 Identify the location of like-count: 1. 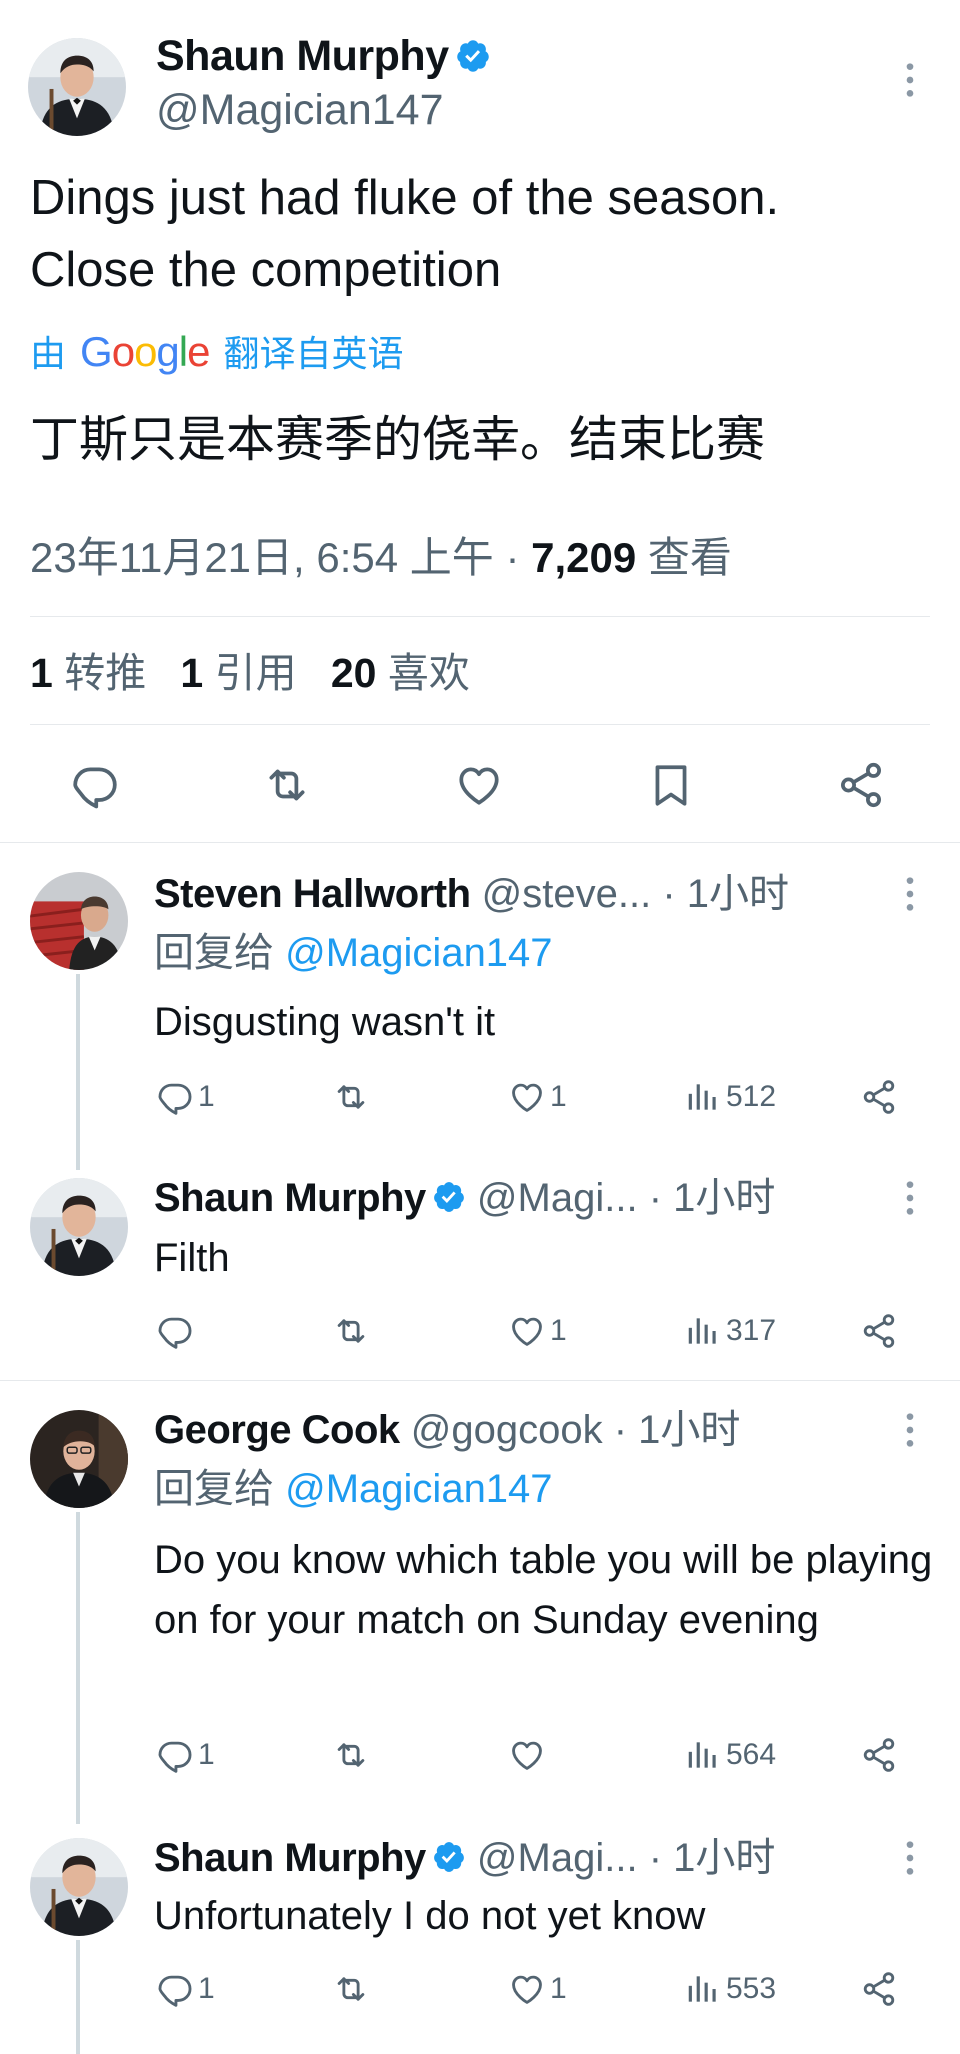
(558, 1096).